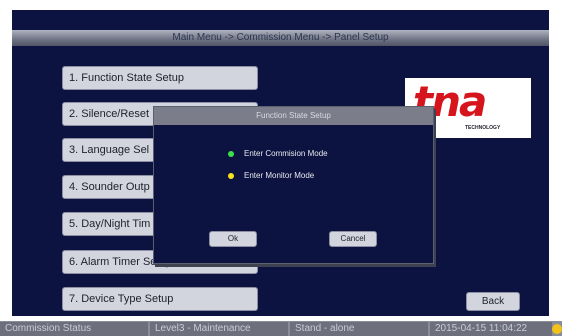 This screenshot has width=562, height=336. What do you see at coordinates (286, 153) in the screenshot?
I see `option-label: Enter Commision Mode` at bounding box center [286, 153].